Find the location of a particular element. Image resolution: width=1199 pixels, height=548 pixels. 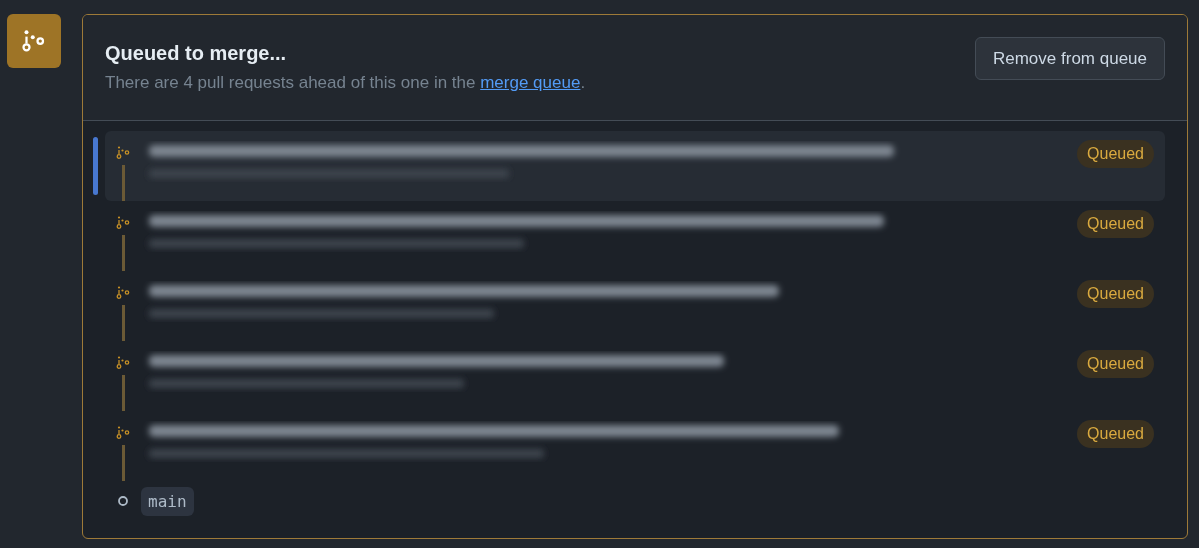

branch-node-icon is located at coordinates (123, 501).